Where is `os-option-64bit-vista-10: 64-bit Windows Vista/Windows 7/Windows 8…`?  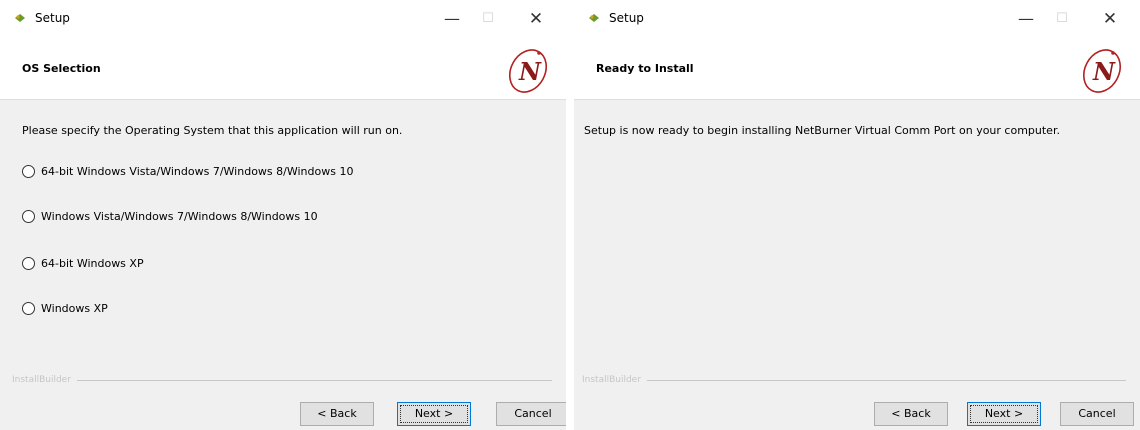 os-option-64bit-vista-10: 64-bit Windows Vista/Windows 7/Windows 8… is located at coordinates (187, 171).